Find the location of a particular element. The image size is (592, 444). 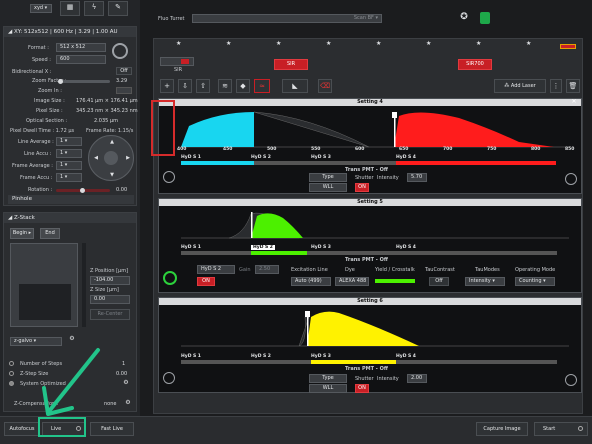

star-tab-icon-2: ★ is located at coordinates (228, 44).